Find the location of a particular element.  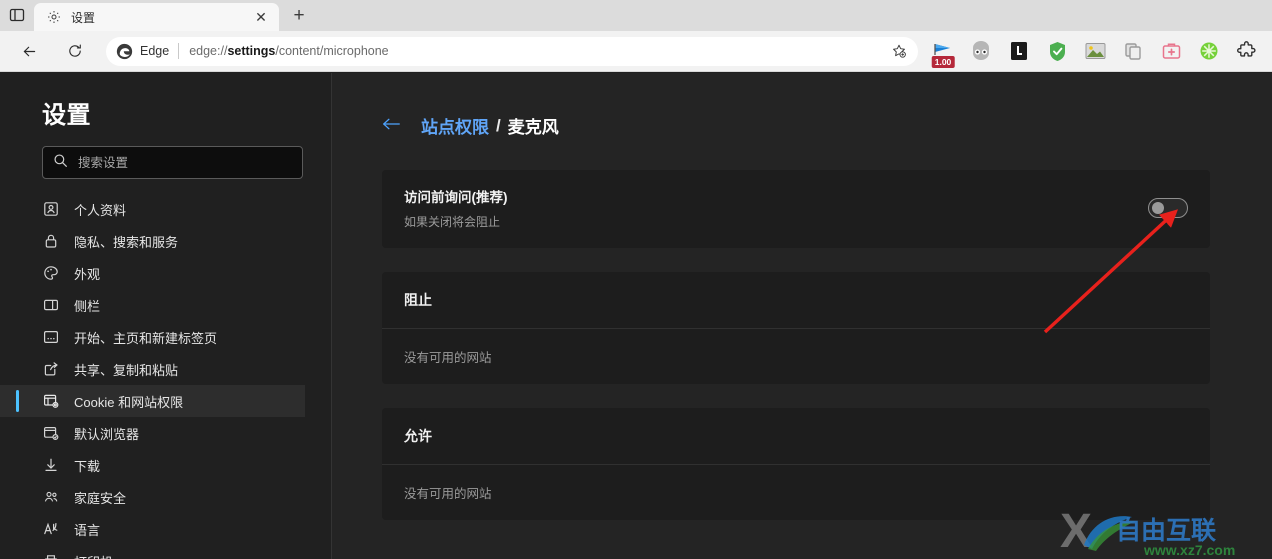

reload-button is located at coordinates (75, 51).